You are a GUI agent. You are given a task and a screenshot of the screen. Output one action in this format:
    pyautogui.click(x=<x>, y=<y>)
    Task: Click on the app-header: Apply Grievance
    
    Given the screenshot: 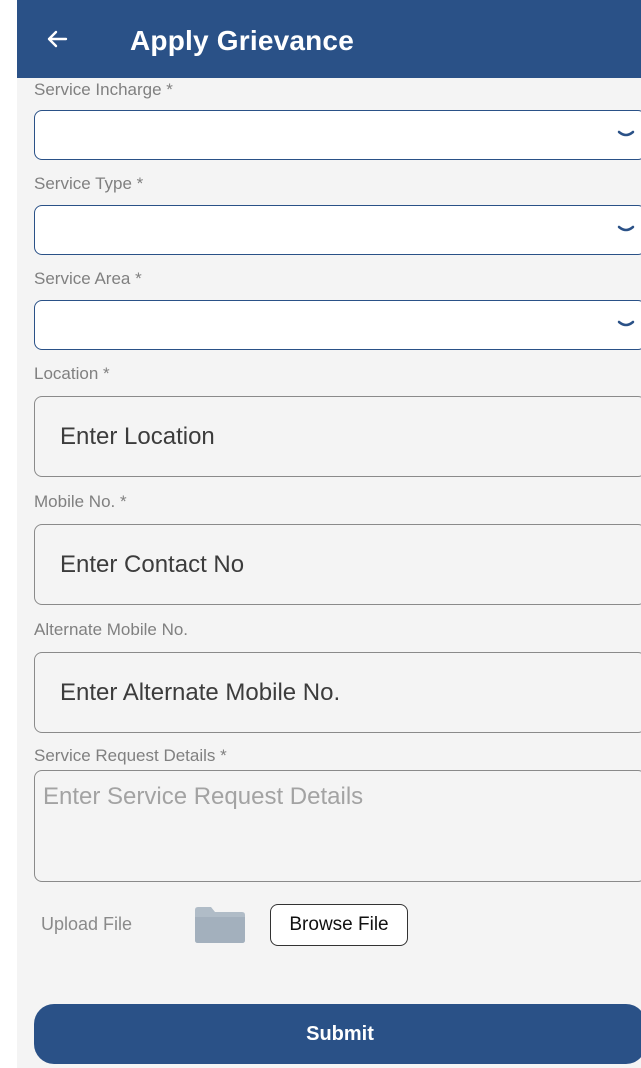 What is the action you would take?
    pyautogui.click(x=329, y=39)
    